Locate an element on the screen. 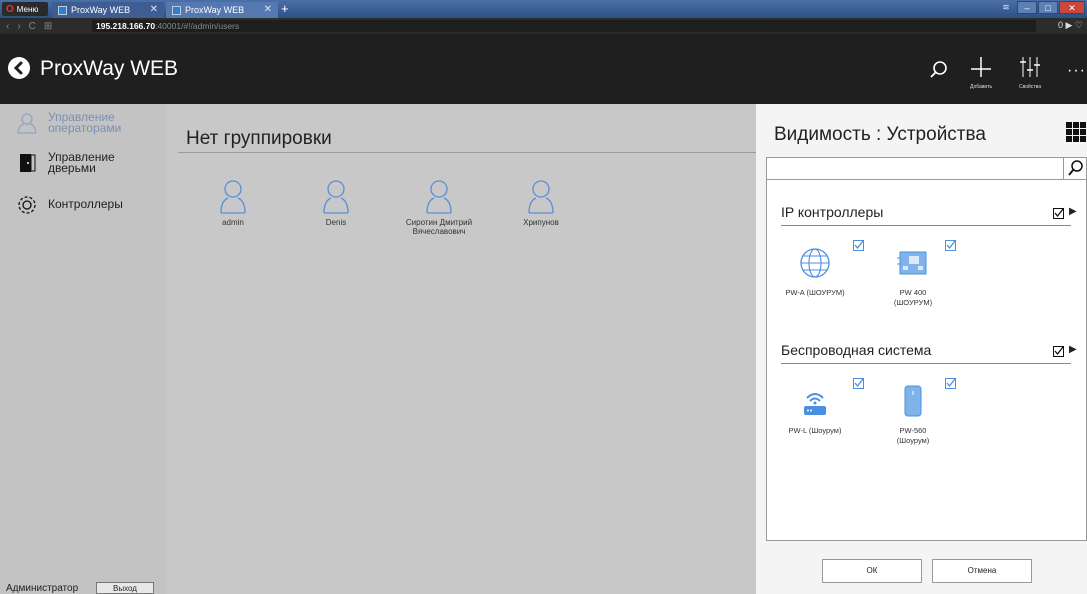 The width and height of the screenshot is (1087, 594). sidebar-item-label: Управление операторами is located at coordinates (85, 122).